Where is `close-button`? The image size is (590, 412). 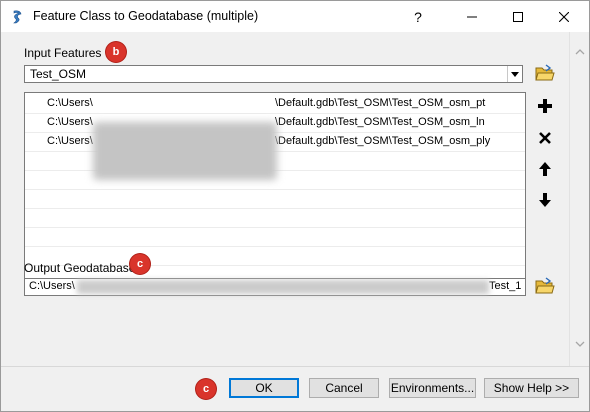 close-button is located at coordinates (564, 16).